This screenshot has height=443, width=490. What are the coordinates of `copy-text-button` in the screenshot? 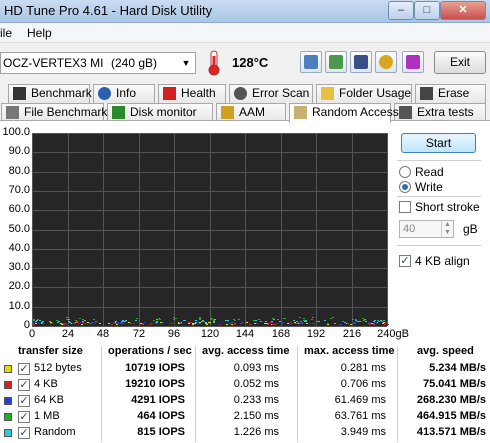 It's located at (311, 62).